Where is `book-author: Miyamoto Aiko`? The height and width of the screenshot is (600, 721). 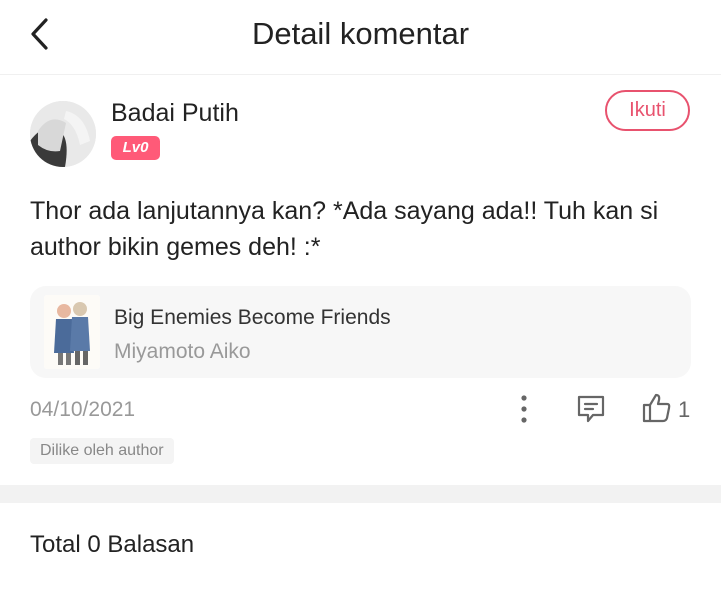
book-author: Miyamoto Aiko is located at coordinates (182, 351).